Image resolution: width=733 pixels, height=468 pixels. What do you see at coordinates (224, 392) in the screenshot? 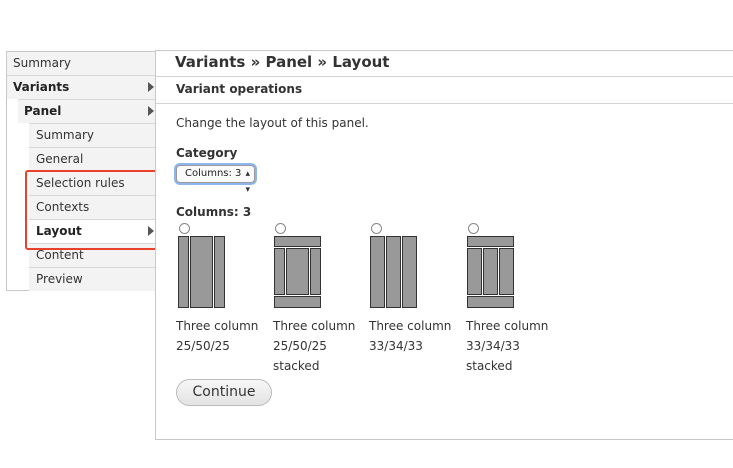
I see `continue-button: Continue` at bounding box center [224, 392].